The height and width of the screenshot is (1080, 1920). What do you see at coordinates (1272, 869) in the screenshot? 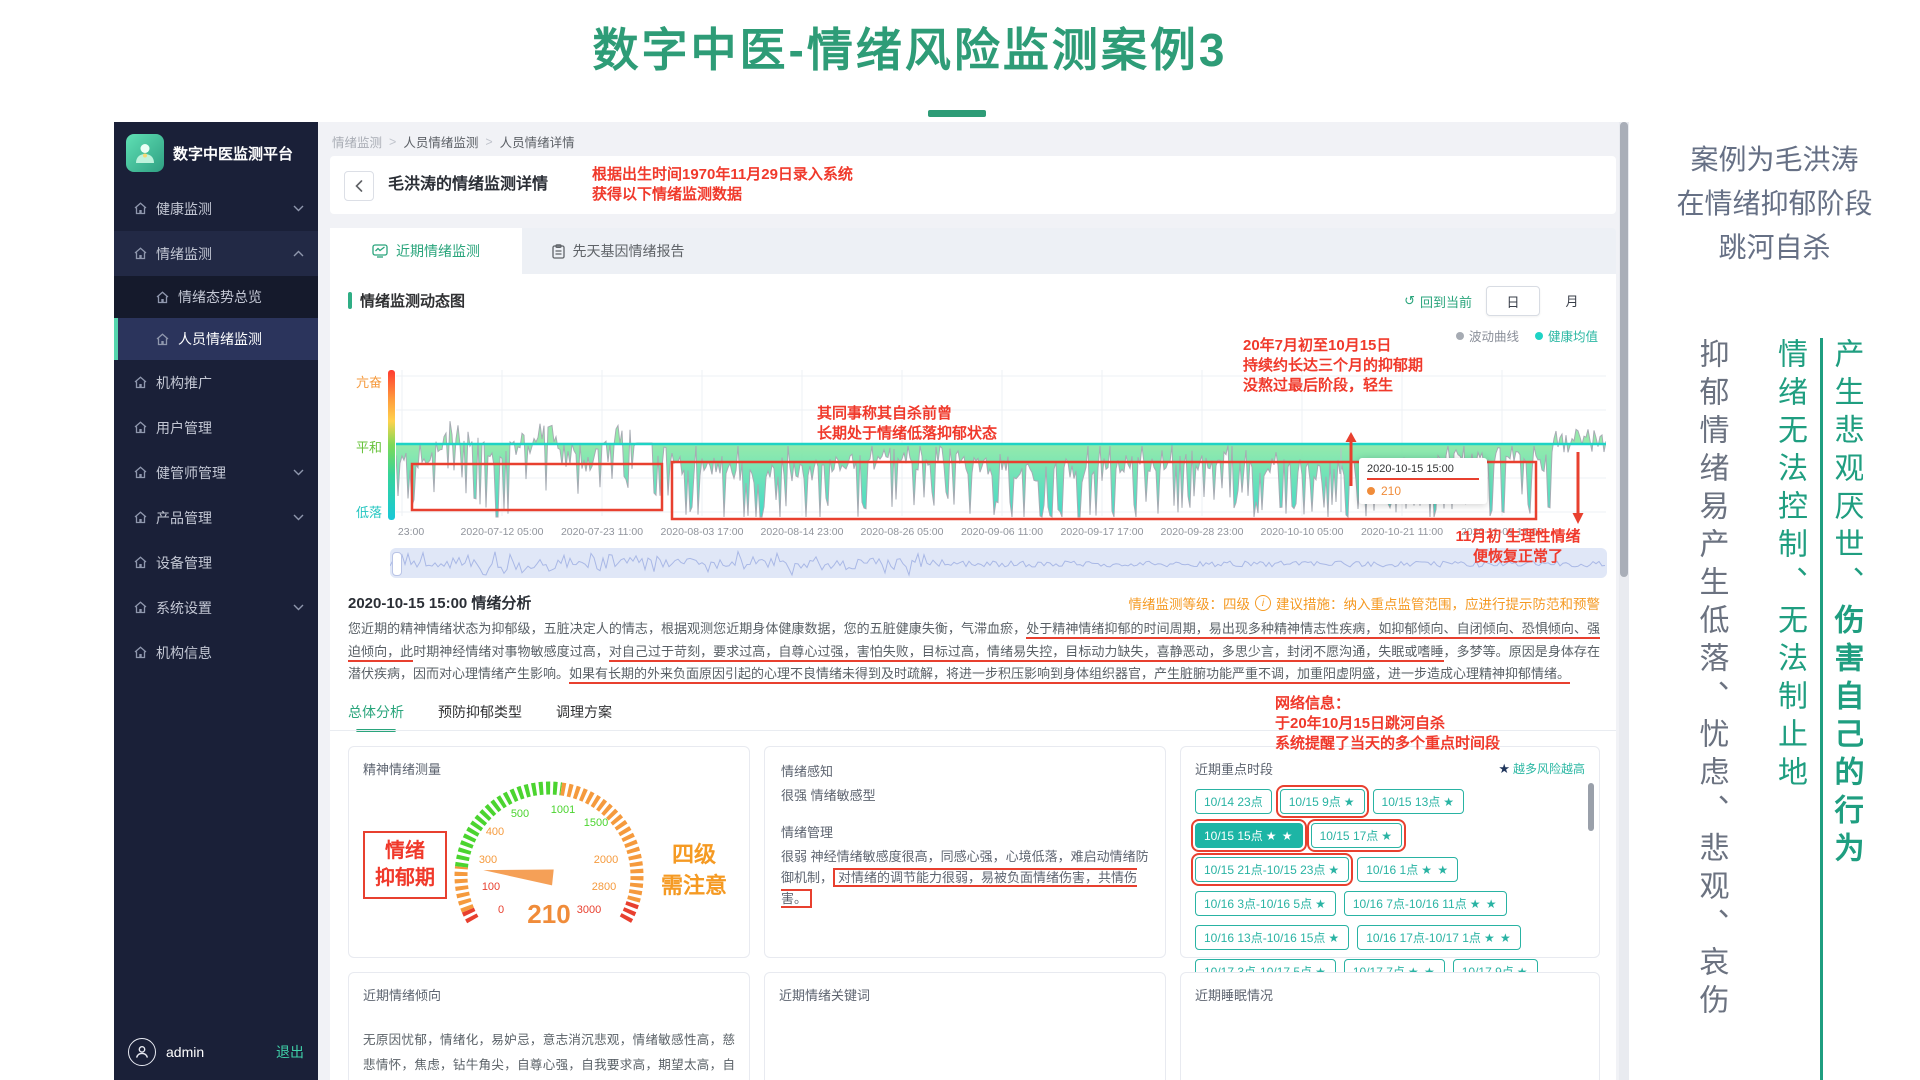
I see `period-tag: 10/15 21点-10/15 23点 ★` at bounding box center [1272, 869].